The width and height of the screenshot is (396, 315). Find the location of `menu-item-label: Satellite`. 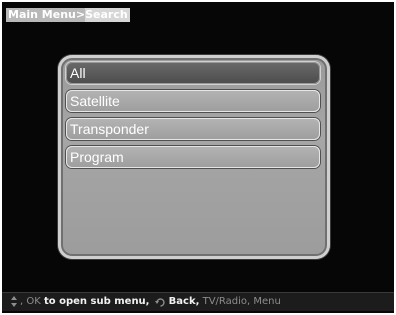

menu-item-label: Satellite is located at coordinates (95, 101).